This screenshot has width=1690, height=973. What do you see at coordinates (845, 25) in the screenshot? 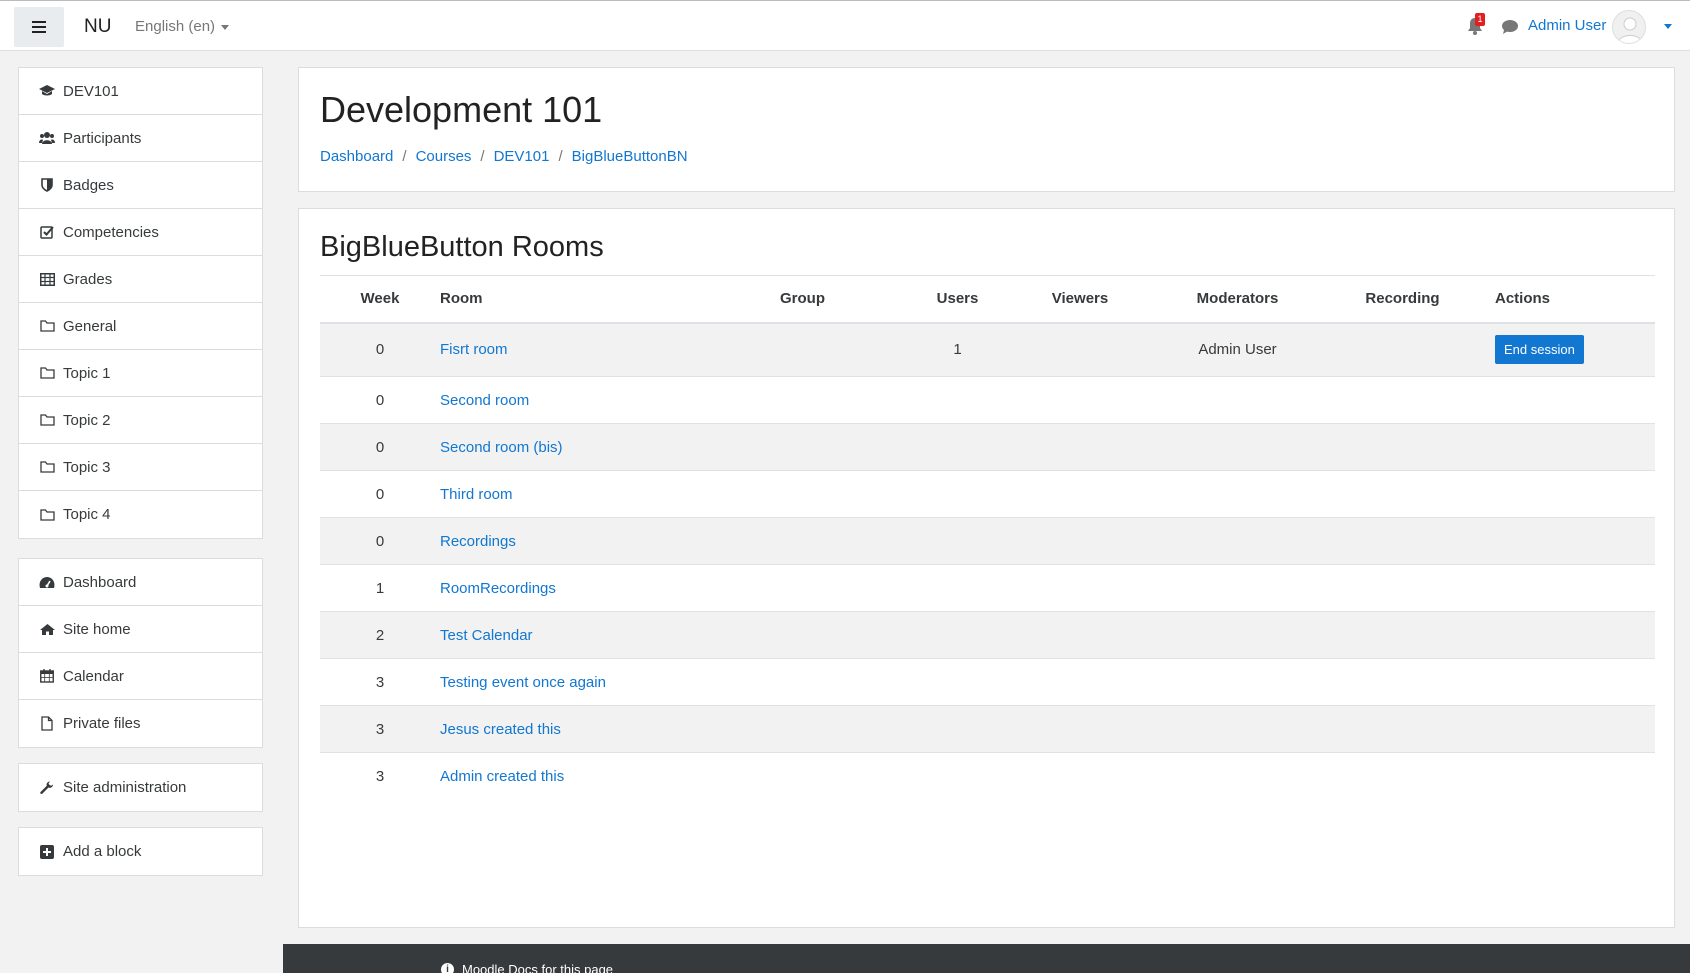
I see `top-navbar: NU English (en) 1 Admin User` at bounding box center [845, 25].